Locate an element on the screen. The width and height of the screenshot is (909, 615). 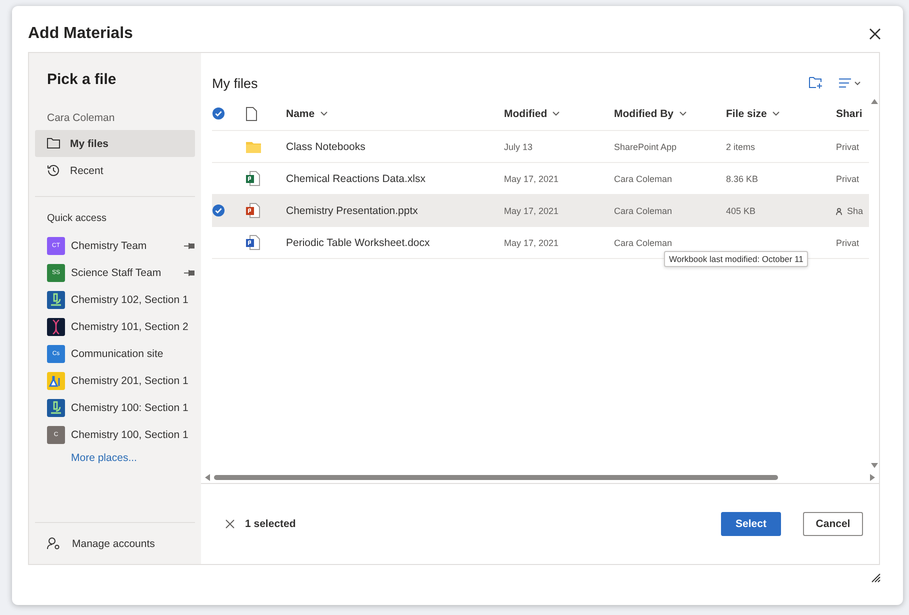
scroll-down-icon is located at coordinates (874, 465).